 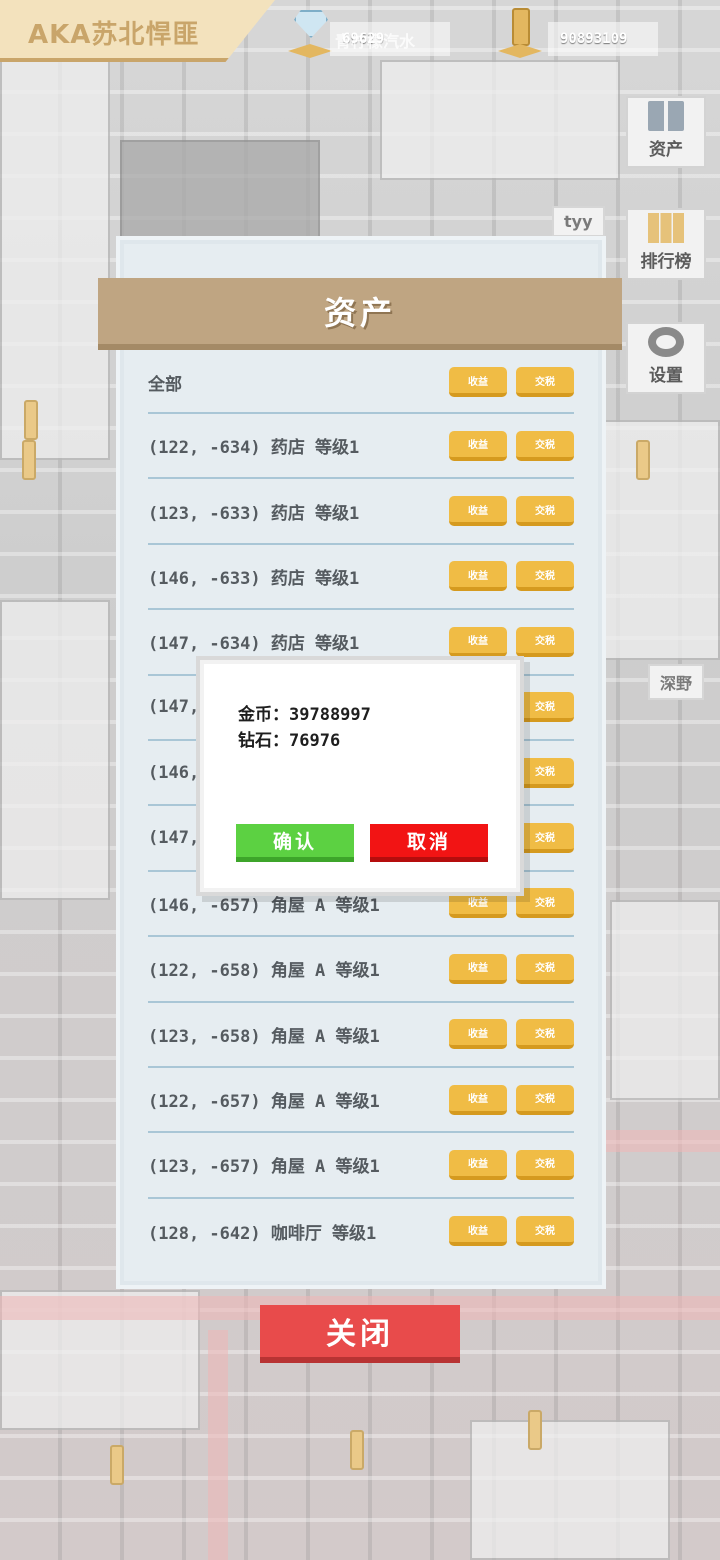 I want to click on side-button-label: 资产, so click(x=666, y=150).